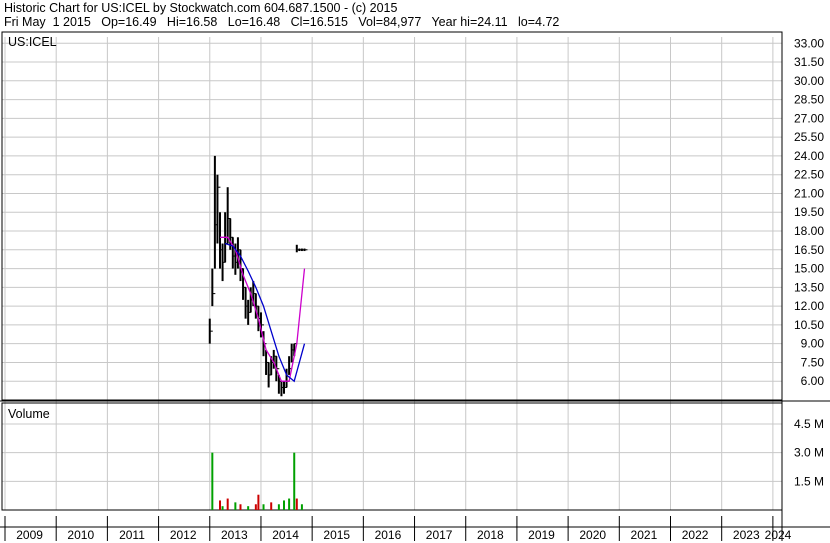 This screenshot has width=830, height=543. Describe the element at coordinates (695, 535) in the screenshot. I see `year-label: 2022` at that location.